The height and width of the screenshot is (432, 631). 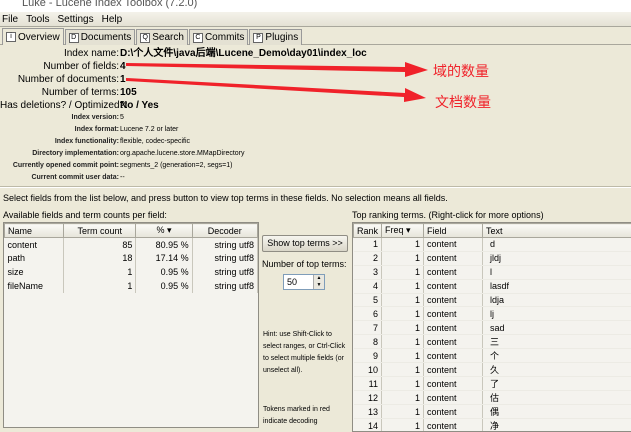 What do you see at coordinates (556, 328) in the screenshot?
I see `table-cell: sad` at bounding box center [556, 328].